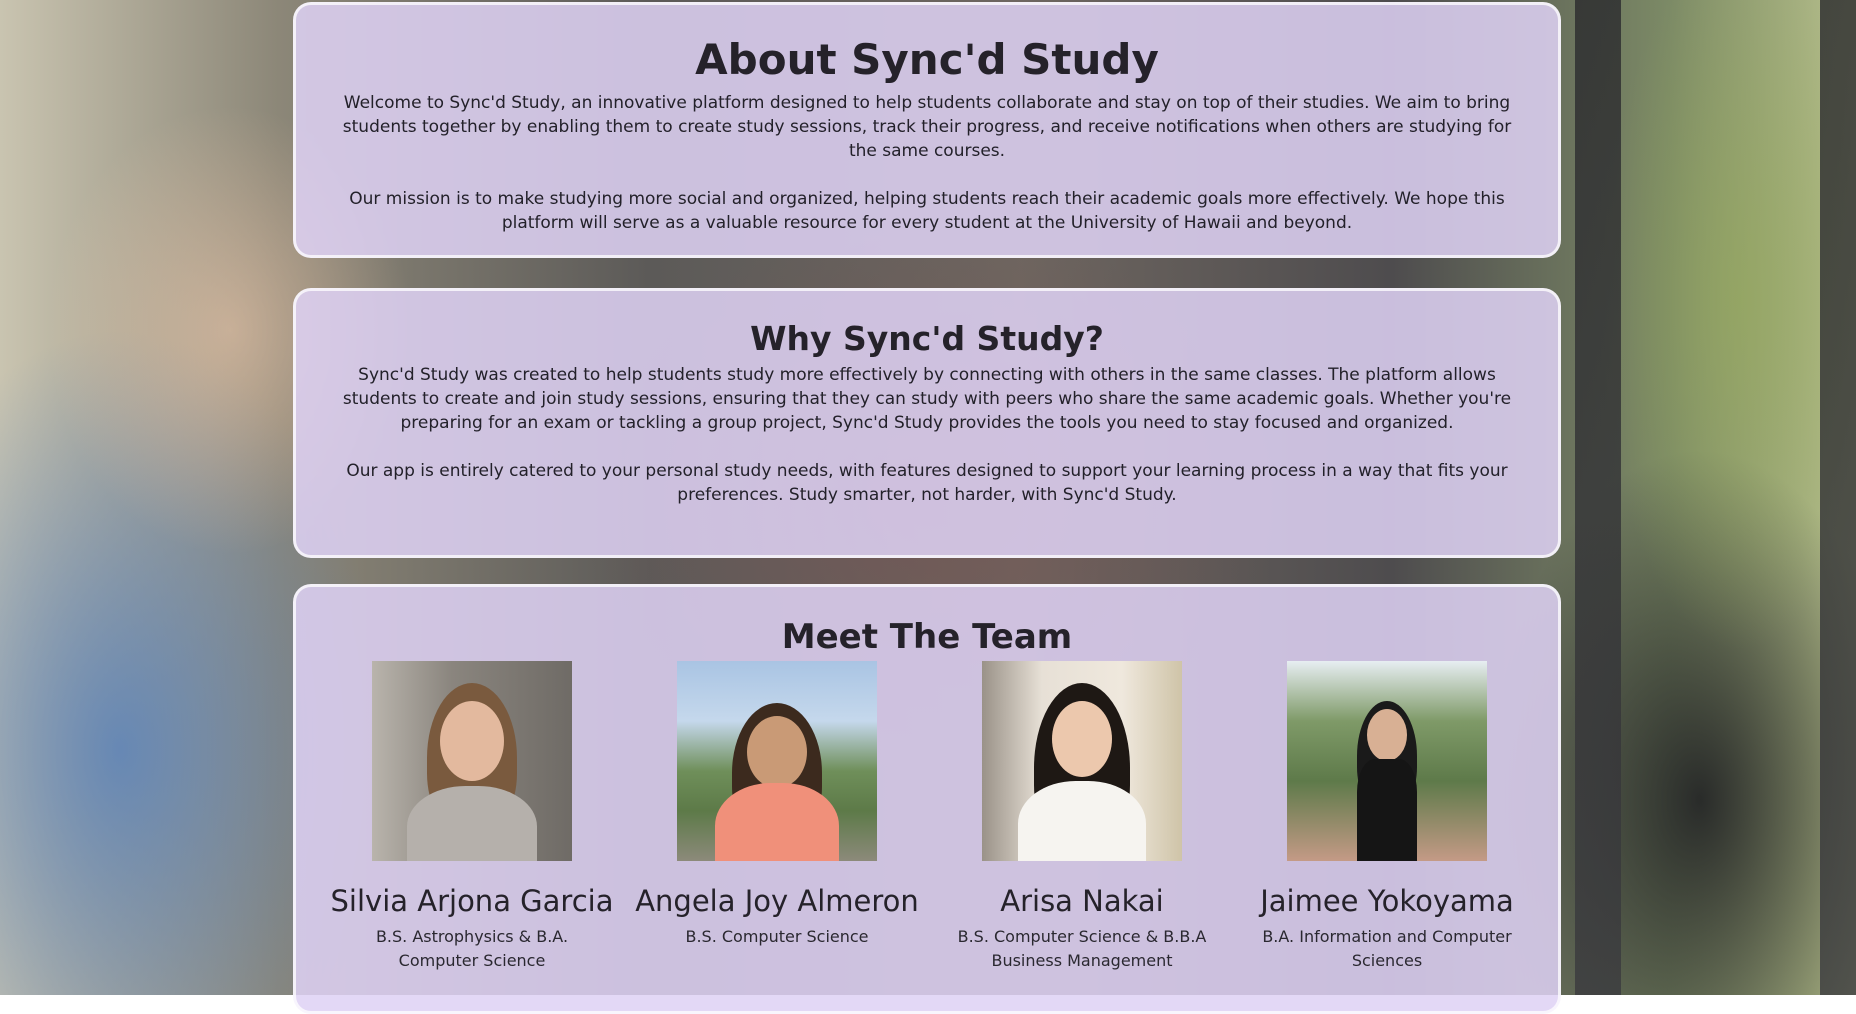 This screenshot has width=1856, height=1014. Describe the element at coordinates (1082, 901) in the screenshot. I see `member-name: Arisa Nakai` at that location.